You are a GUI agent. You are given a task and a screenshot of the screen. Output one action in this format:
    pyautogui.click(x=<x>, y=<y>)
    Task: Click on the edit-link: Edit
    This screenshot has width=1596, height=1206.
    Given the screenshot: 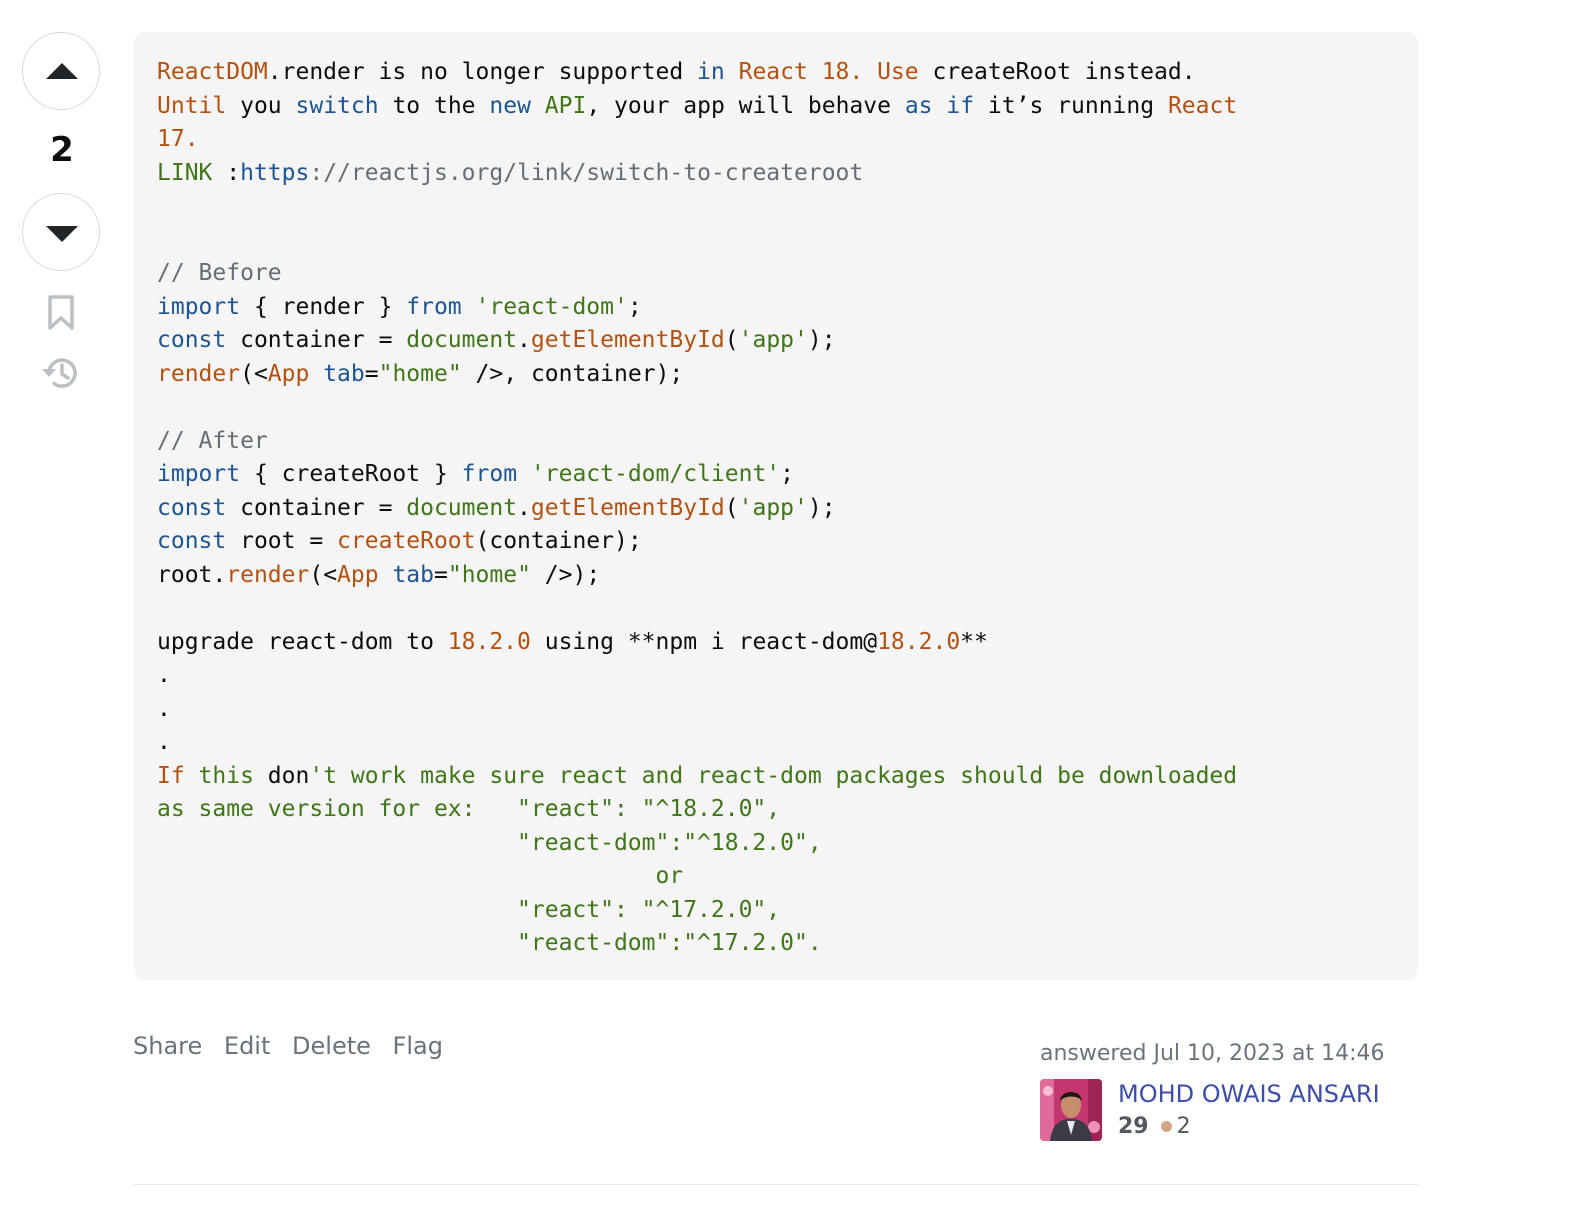 What is the action you would take?
    pyautogui.click(x=247, y=1046)
    